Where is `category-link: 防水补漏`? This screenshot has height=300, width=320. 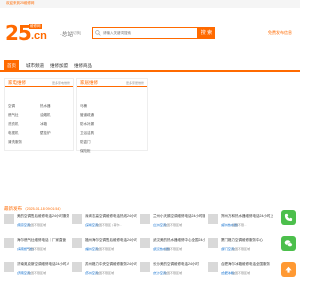
category-link: 防水补漏 is located at coordinates (87, 124).